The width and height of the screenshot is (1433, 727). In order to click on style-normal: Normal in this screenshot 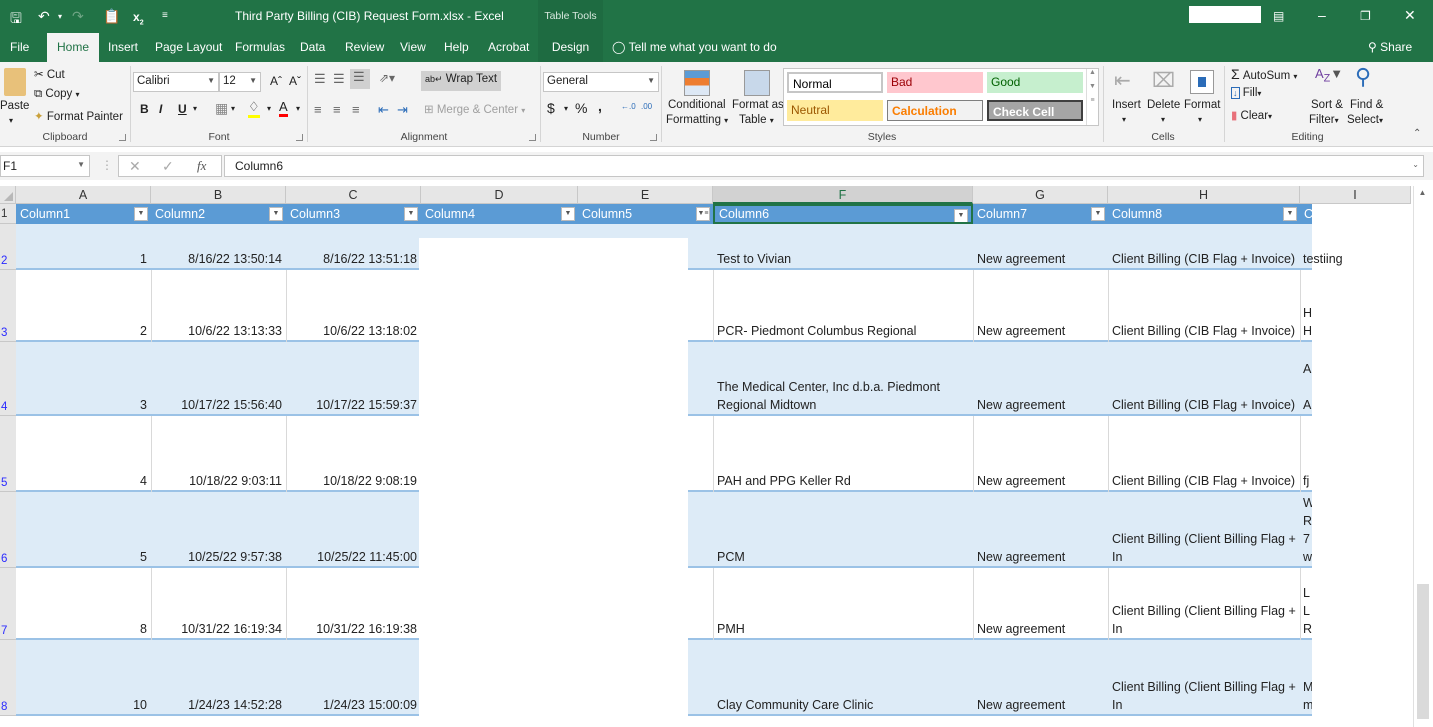, I will do `click(835, 82)`.